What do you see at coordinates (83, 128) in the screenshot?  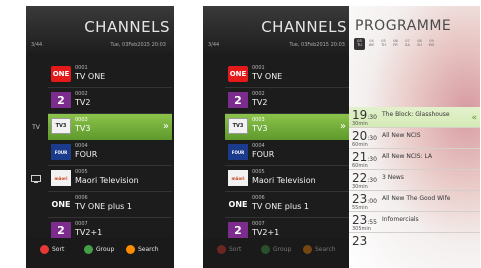 I see `channel-name: TV3` at bounding box center [83, 128].